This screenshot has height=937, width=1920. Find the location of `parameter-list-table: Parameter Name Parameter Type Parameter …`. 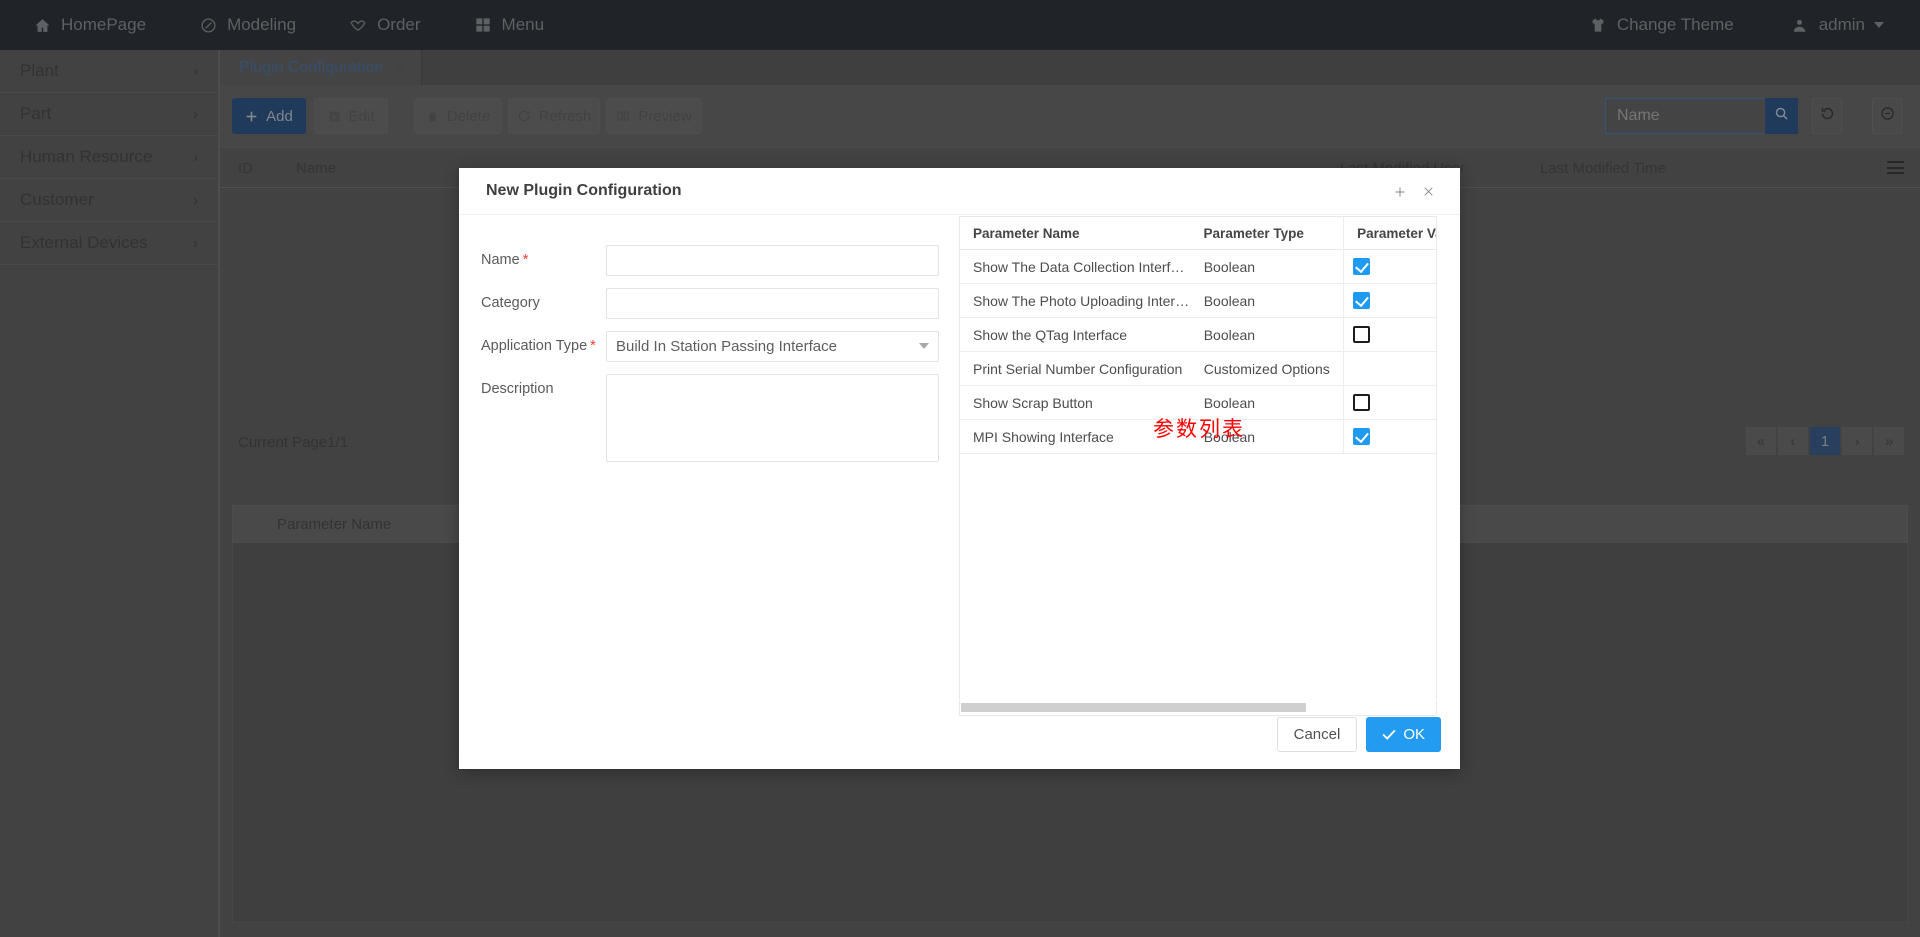

parameter-list-table: Parameter Name Parameter Type Parameter … is located at coordinates (1198, 466).